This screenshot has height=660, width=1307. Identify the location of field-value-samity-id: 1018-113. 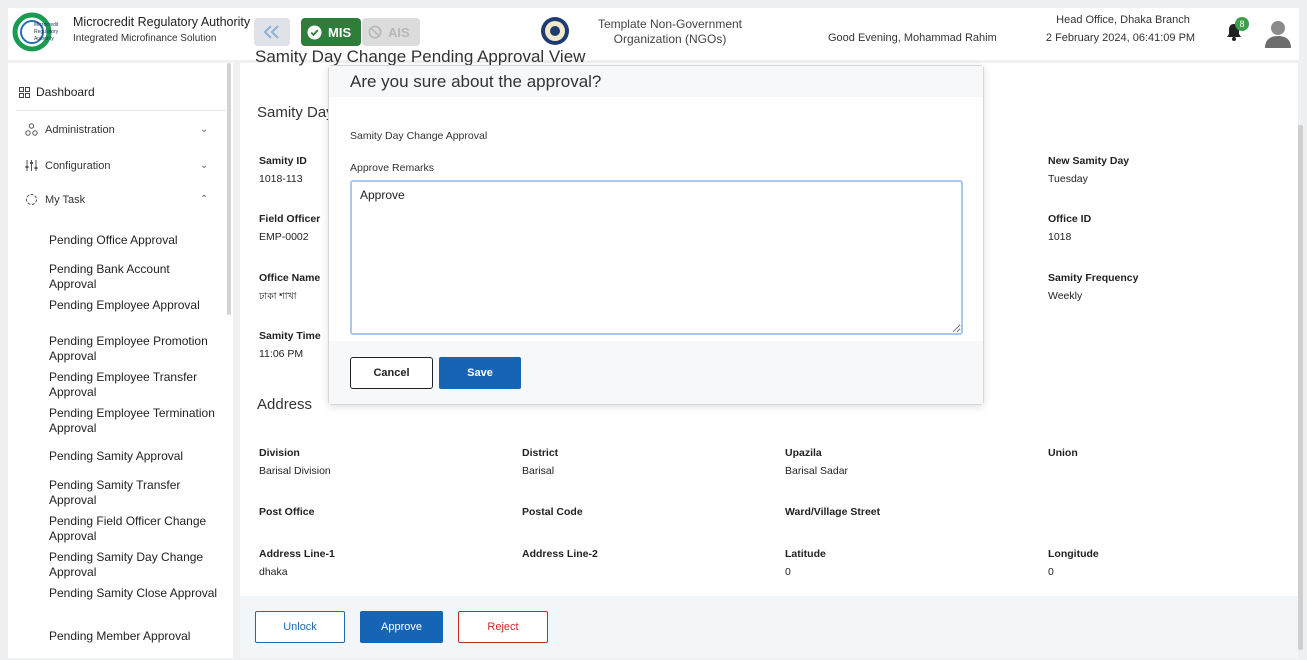
(281, 179).